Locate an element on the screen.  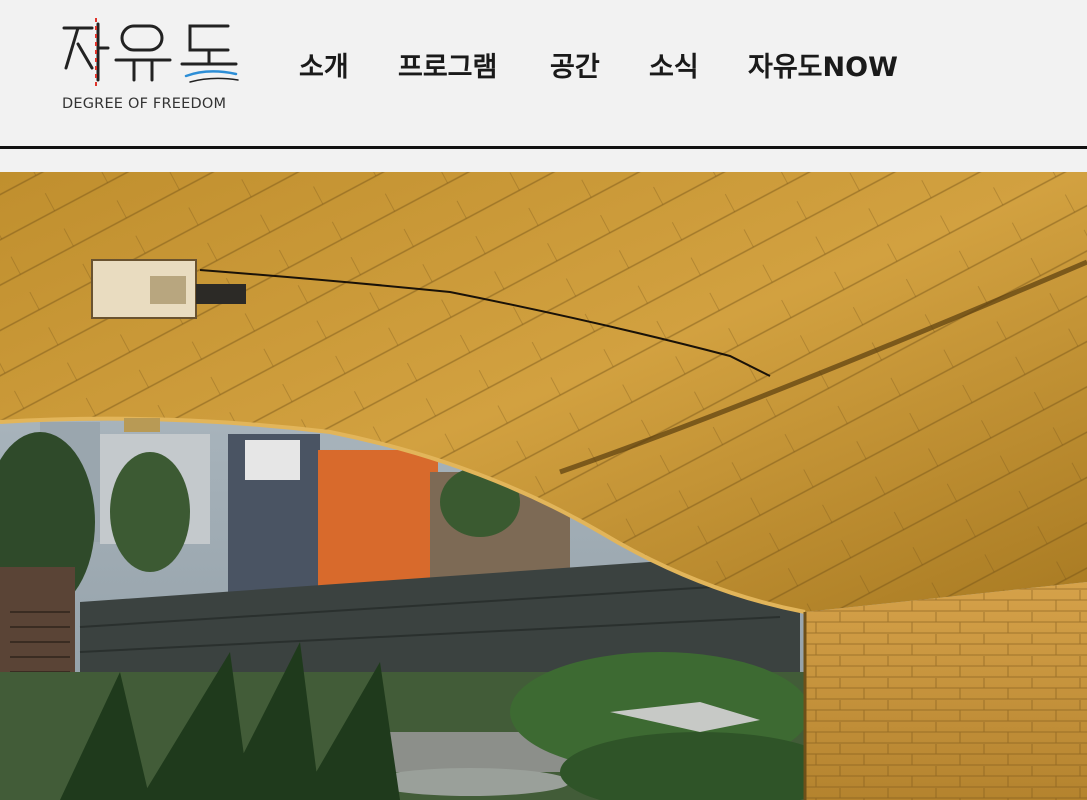
header-divider is located at coordinates (543, 147).